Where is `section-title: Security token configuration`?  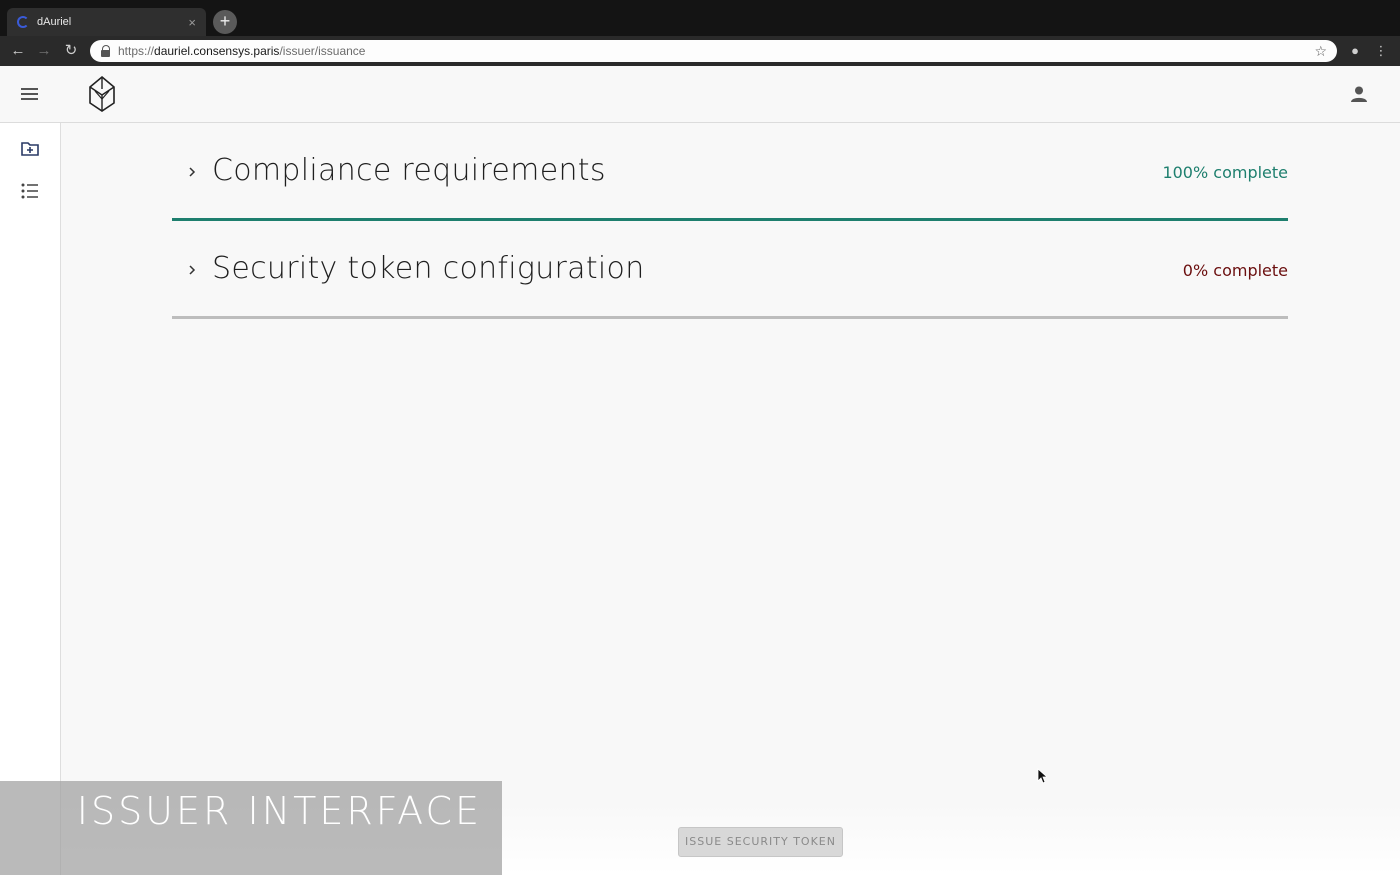 section-title: Security token configuration is located at coordinates (428, 268).